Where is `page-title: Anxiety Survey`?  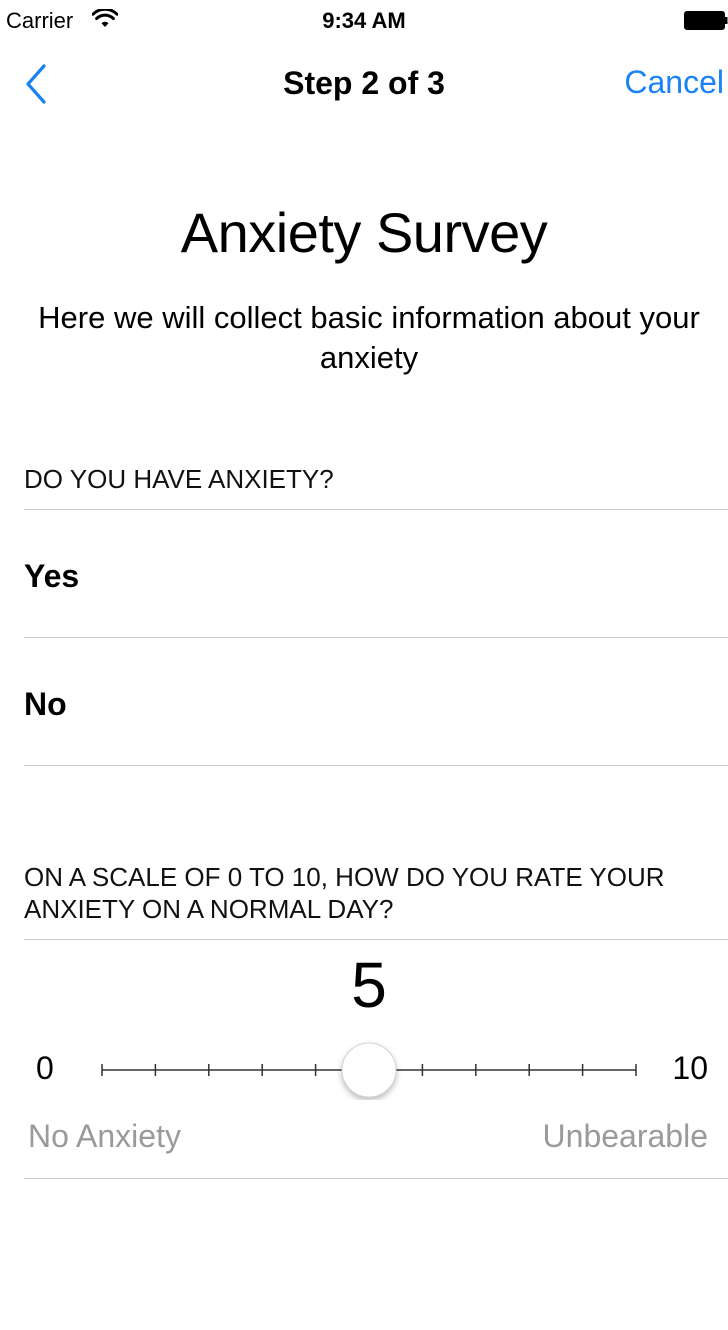
page-title: Anxiety Survey is located at coordinates (364, 232).